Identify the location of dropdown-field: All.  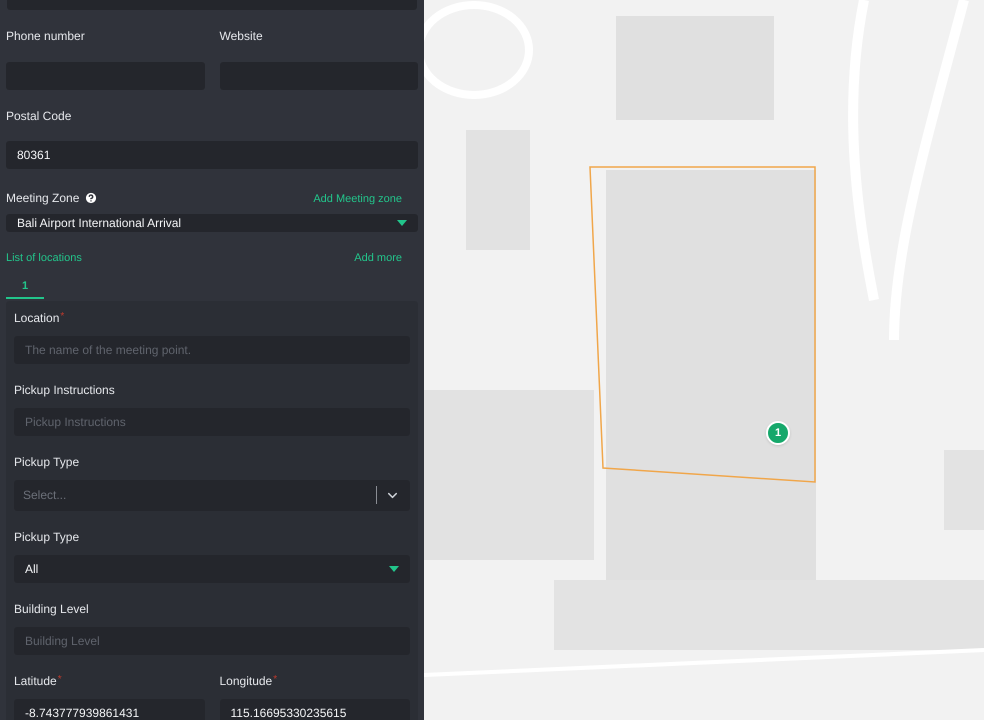
(212, 568).